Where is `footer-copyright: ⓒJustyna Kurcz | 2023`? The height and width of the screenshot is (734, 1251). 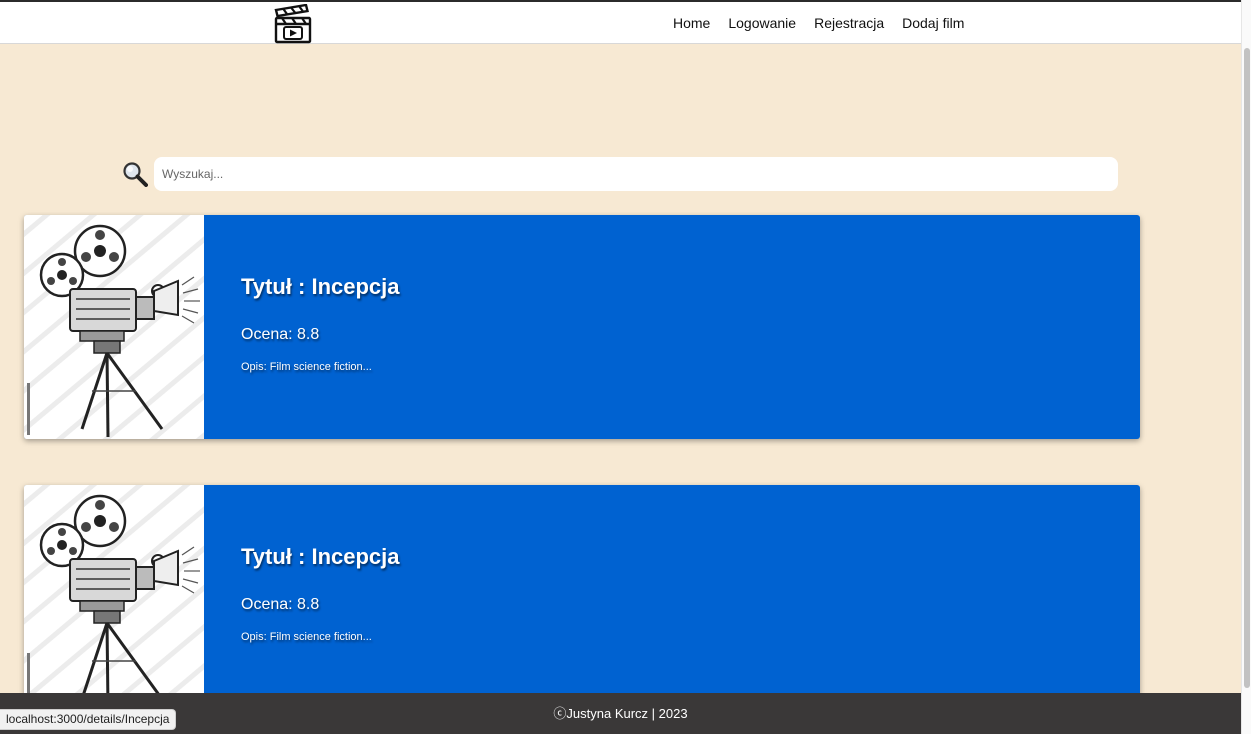 footer-copyright: ⓒJustyna Kurcz | 2023 is located at coordinates (620, 713).